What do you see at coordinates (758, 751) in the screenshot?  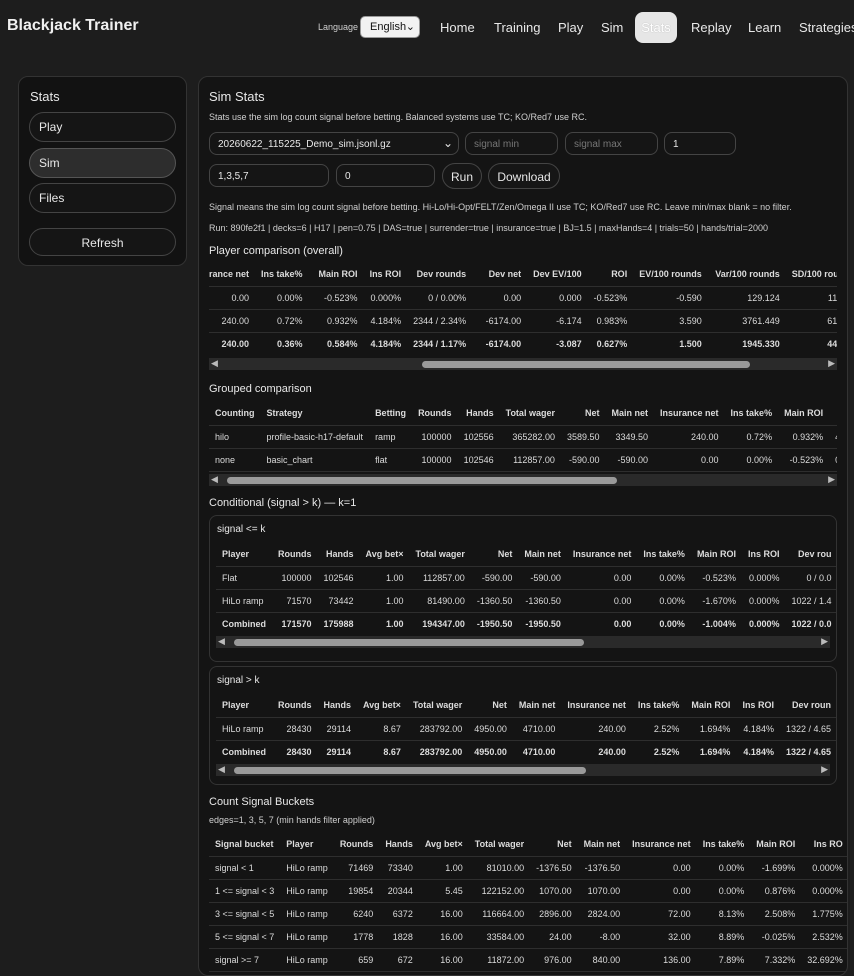 I see `table-cell: 4.184%` at bounding box center [758, 751].